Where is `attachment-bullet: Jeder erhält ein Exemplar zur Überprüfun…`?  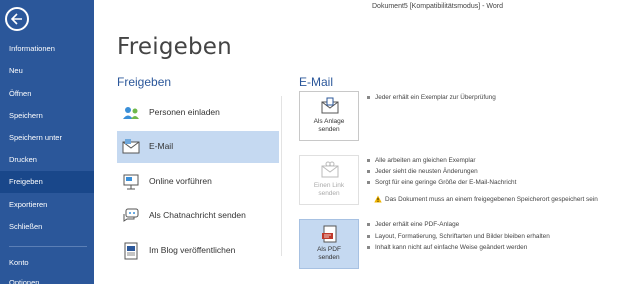
attachment-bullet: Jeder erhält ein Exemplar zur Überprüfun… is located at coordinates (431, 97).